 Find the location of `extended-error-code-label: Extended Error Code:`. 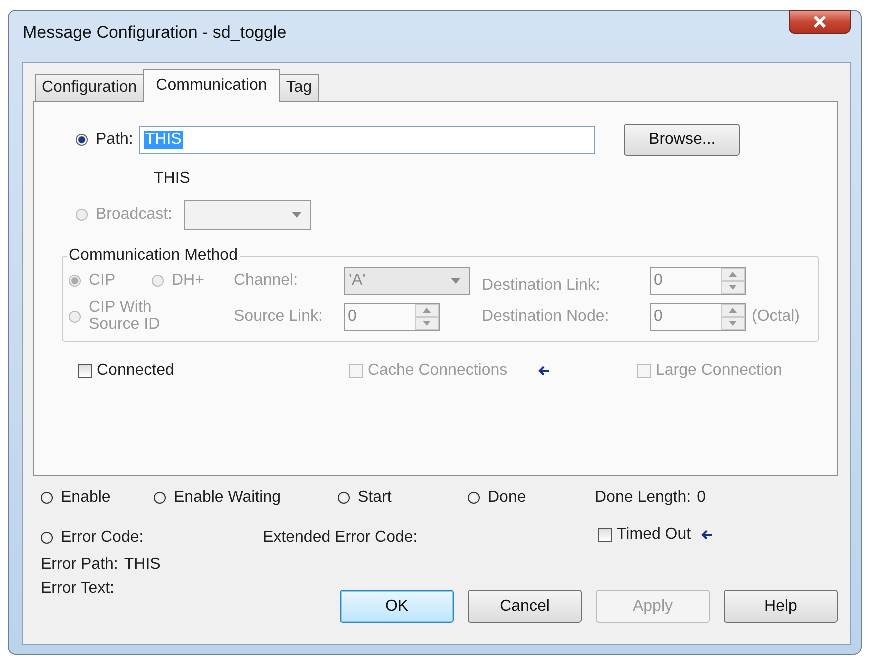

extended-error-code-label: Extended Error Code: is located at coordinates (341, 538).